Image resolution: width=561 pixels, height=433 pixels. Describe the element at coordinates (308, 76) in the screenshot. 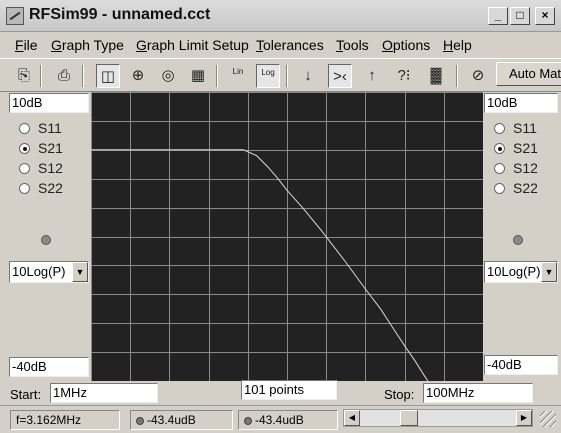

I see `arrow-down-icon: ↓` at that location.